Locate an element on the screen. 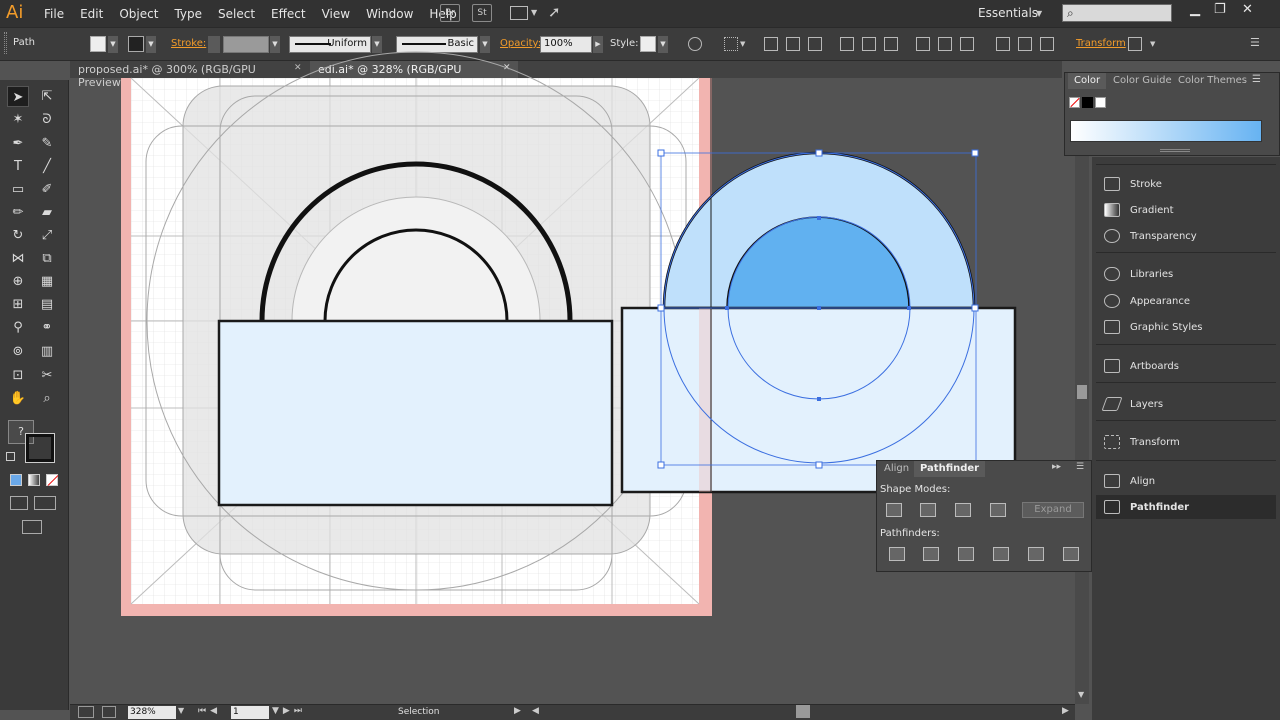 Image resolution: width=1280 pixels, height=720 pixels. export-icon is located at coordinates (109, 712).